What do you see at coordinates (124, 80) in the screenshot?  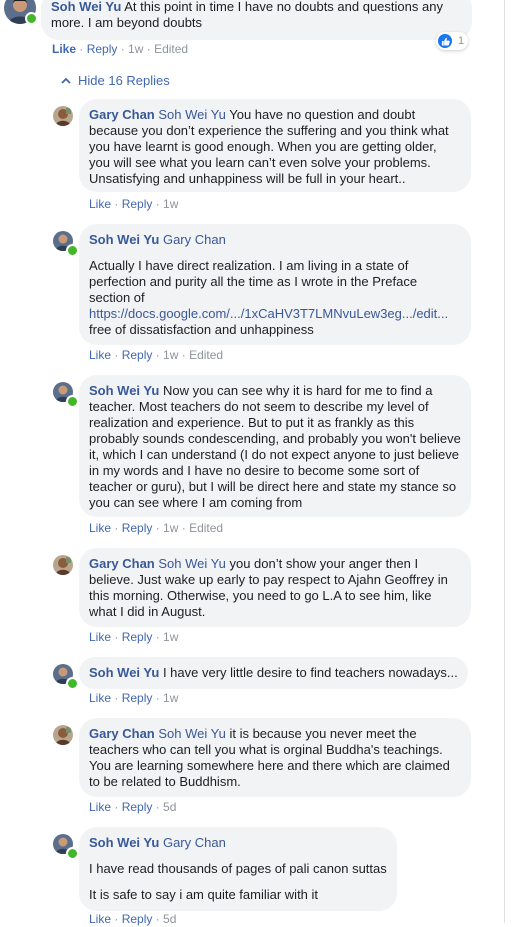 I see `hide-replies-label: Hide 16 Replies` at bounding box center [124, 80].